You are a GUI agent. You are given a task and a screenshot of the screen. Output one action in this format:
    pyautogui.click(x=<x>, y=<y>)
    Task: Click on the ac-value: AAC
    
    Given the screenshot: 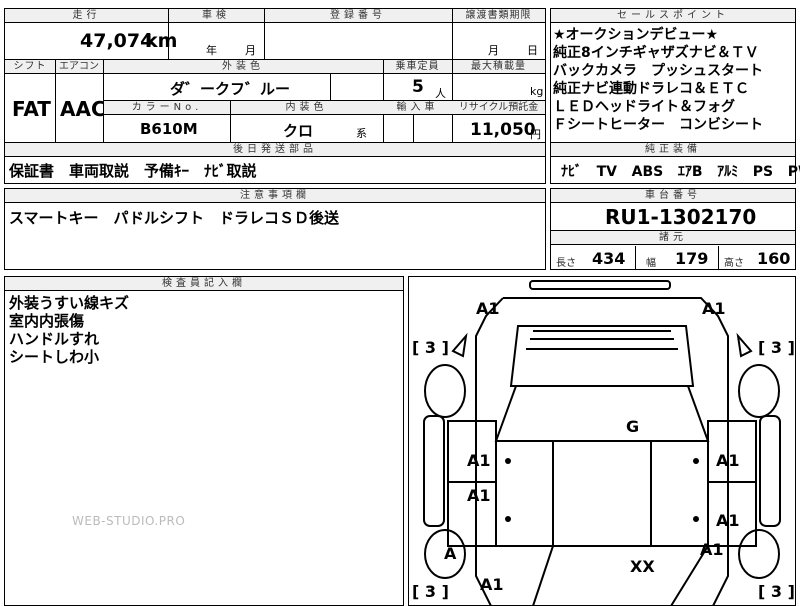 What is the action you would take?
    pyautogui.click(x=83, y=109)
    